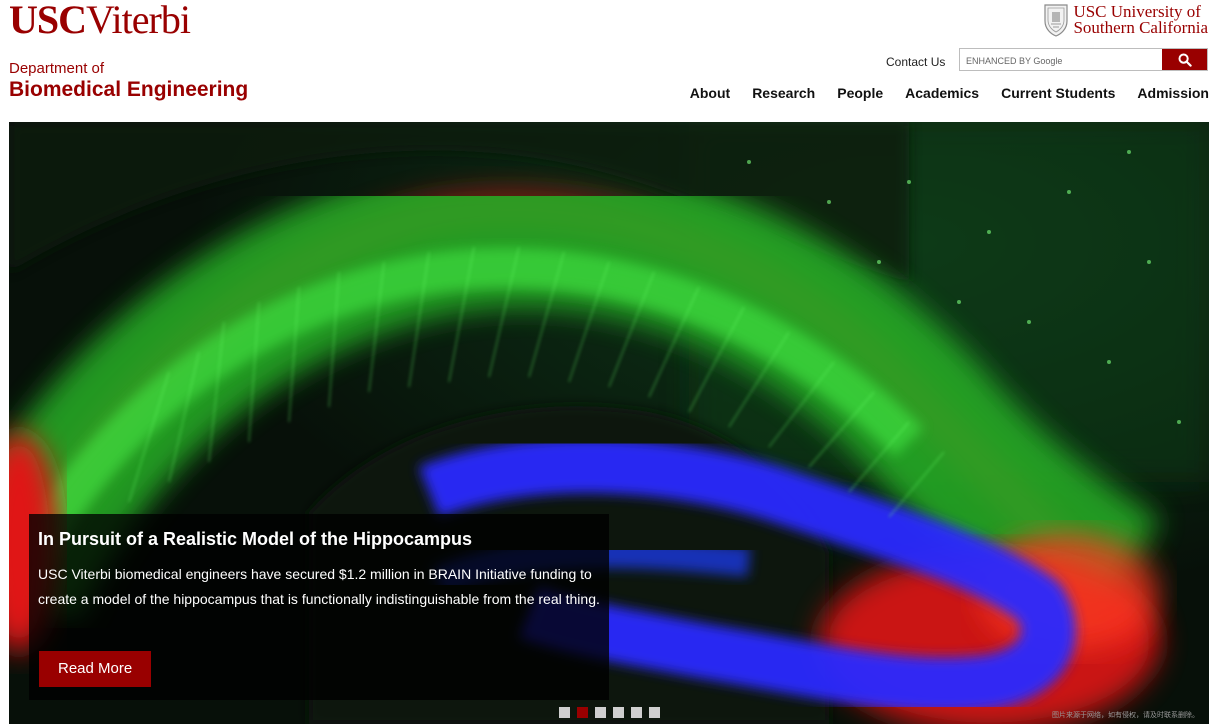 This screenshot has height=724, width=1215. Describe the element at coordinates (57, 68) in the screenshot. I see `department-label: Department of` at that location.